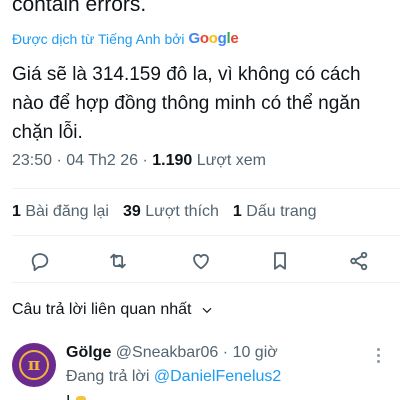 The image size is (400, 400). I want to click on repost-icon, so click(118, 261).